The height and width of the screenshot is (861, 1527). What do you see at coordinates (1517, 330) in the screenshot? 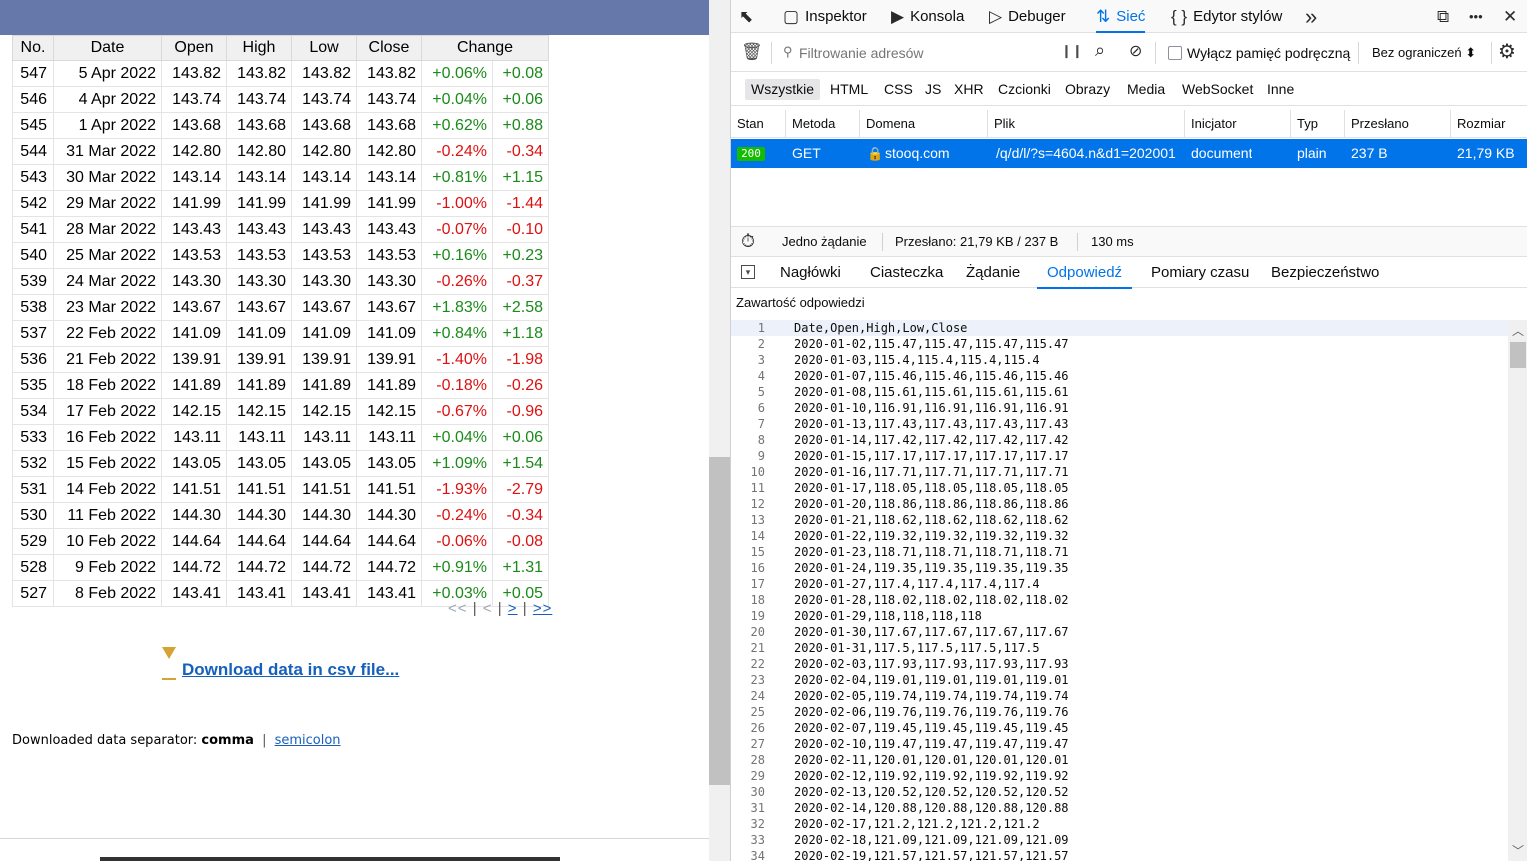
I see `scroll-up-icon: ︿` at bounding box center [1517, 330].